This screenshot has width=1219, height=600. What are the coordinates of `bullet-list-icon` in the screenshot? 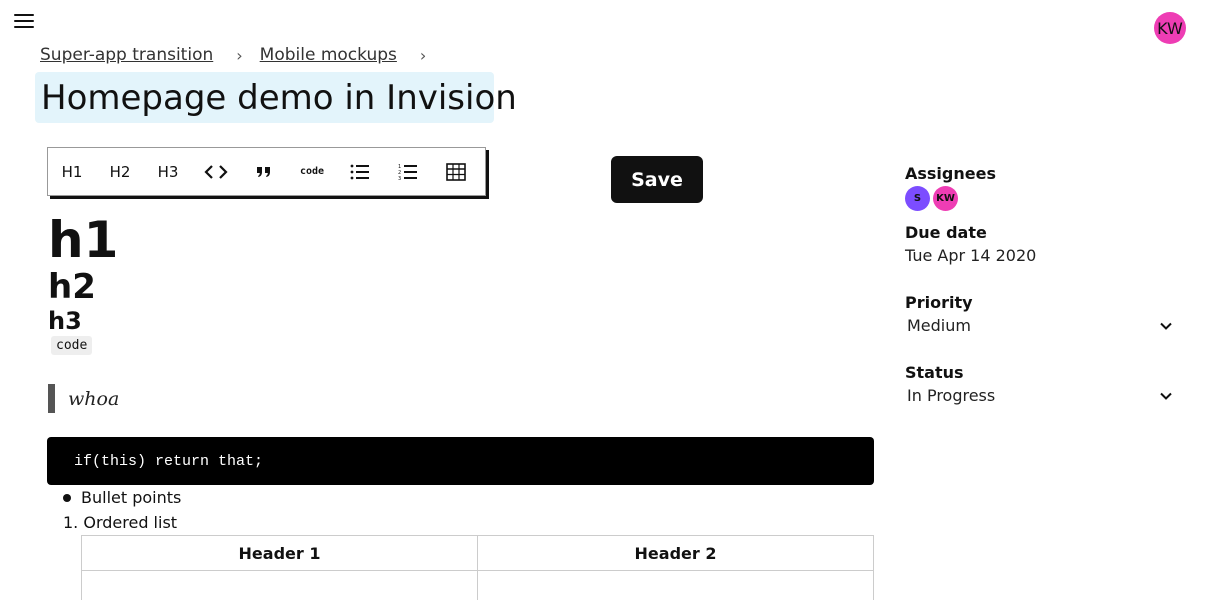 It's located at (359, 171).